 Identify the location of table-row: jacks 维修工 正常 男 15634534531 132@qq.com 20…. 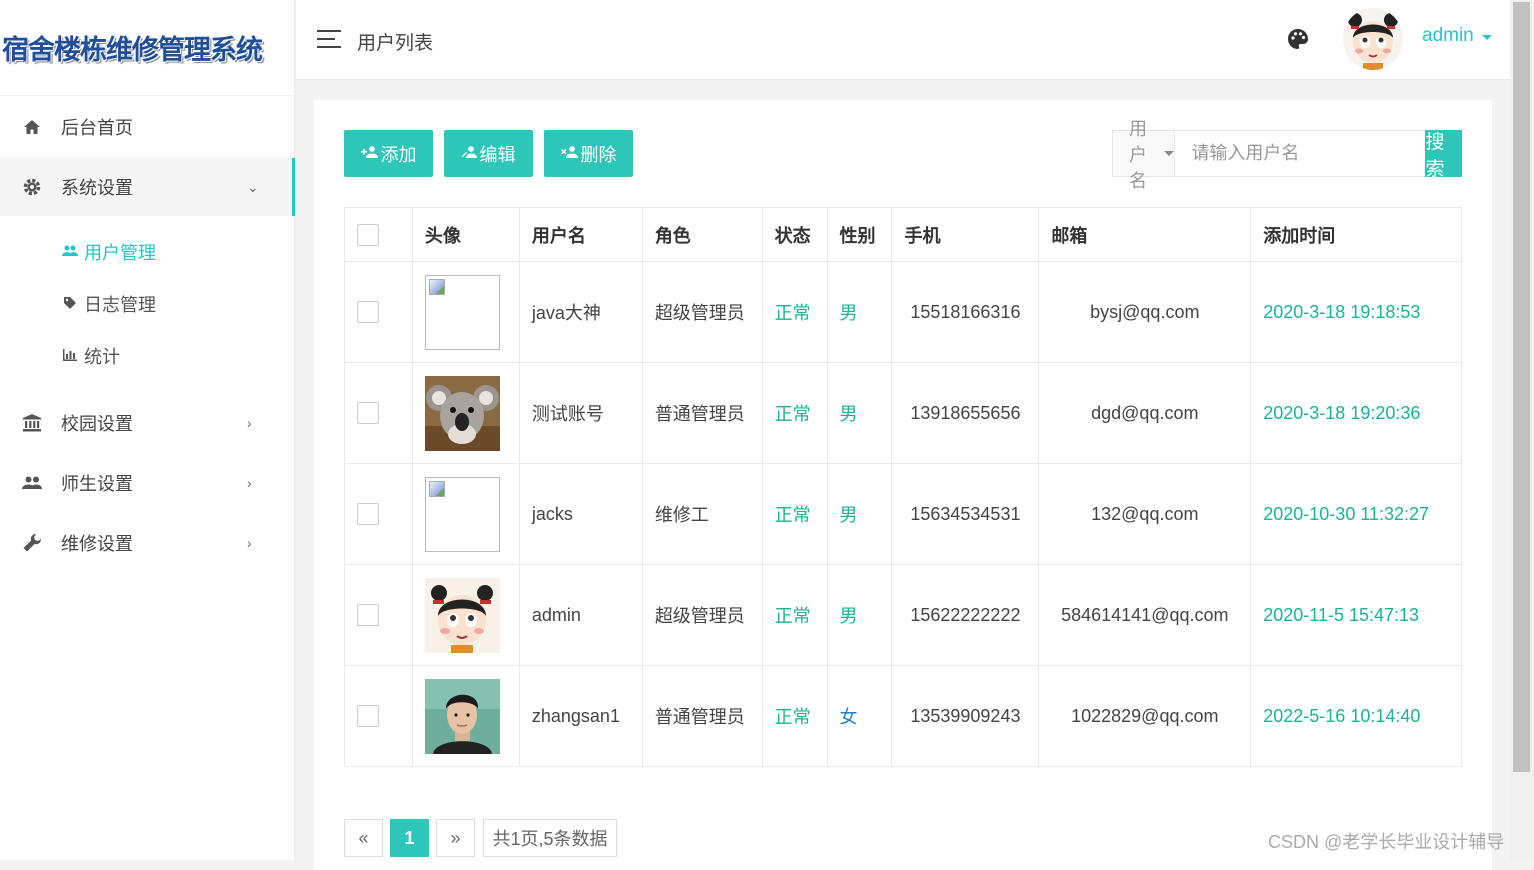
(903, 514).